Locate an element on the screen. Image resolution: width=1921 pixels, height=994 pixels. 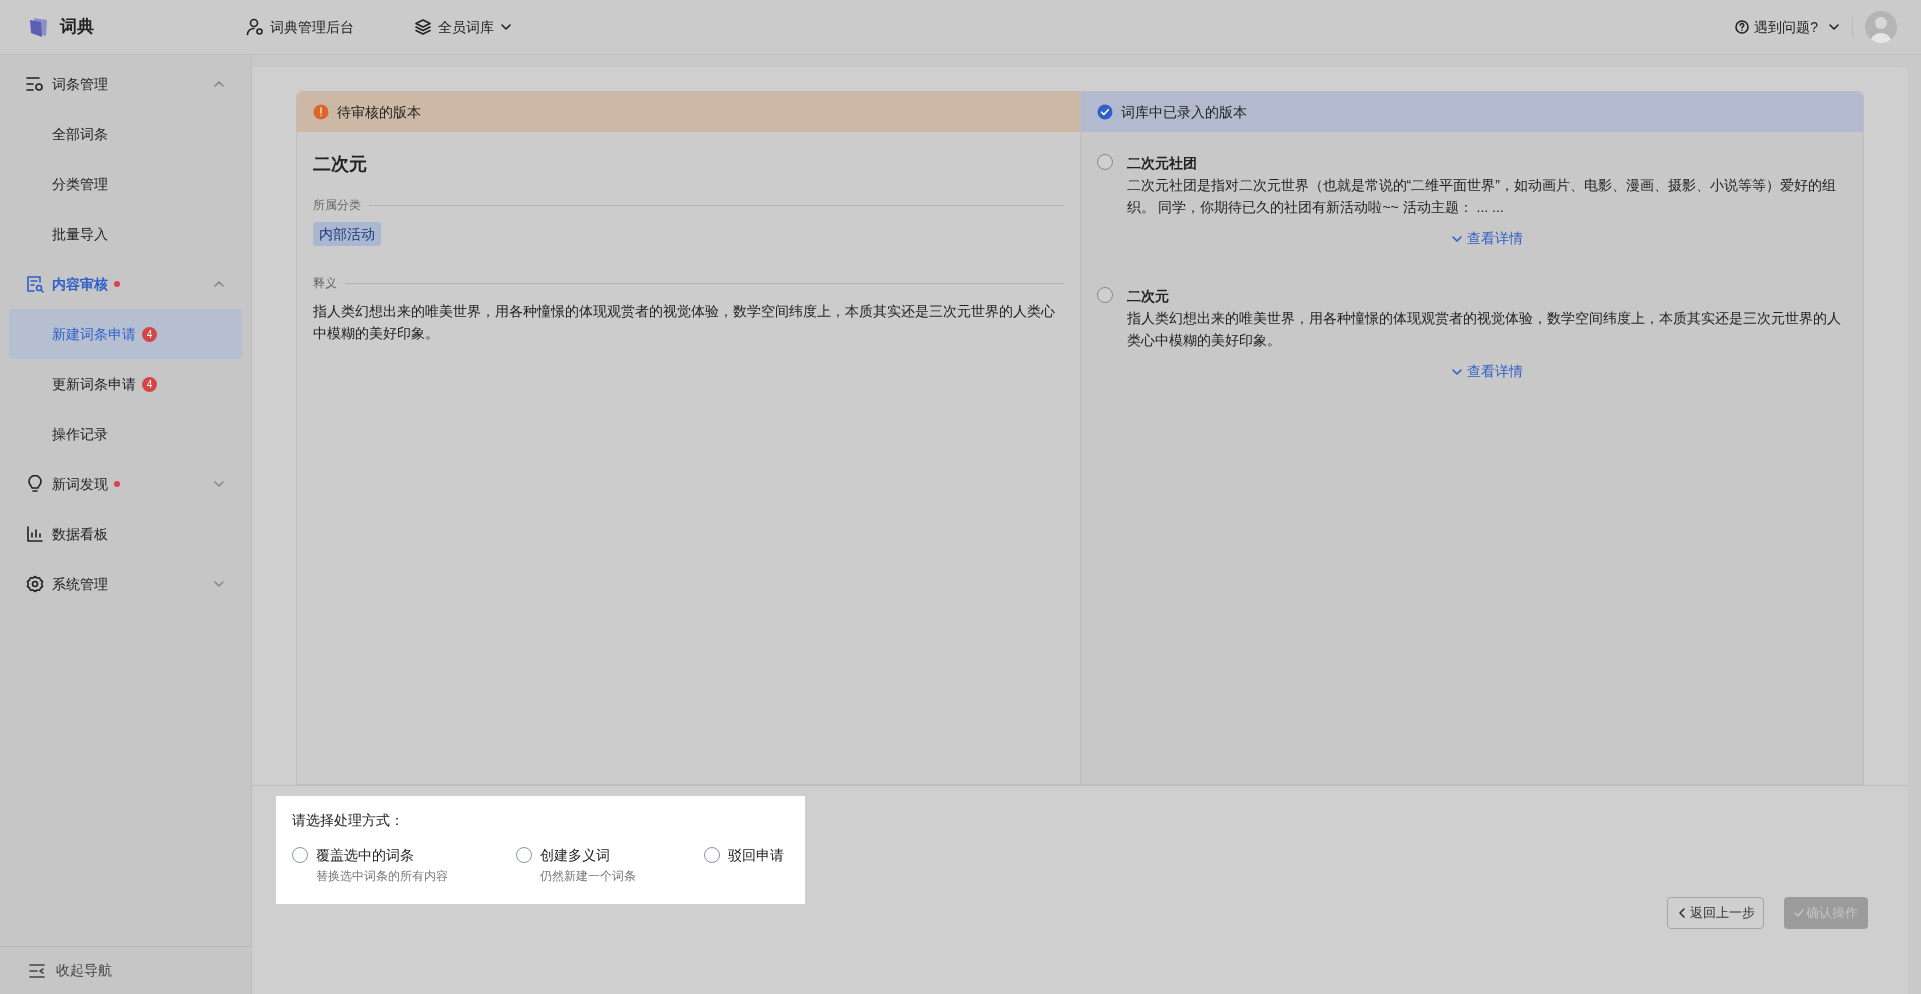
sidebar-item-label: 新建词条申请 is located at coordinates (94, 334).